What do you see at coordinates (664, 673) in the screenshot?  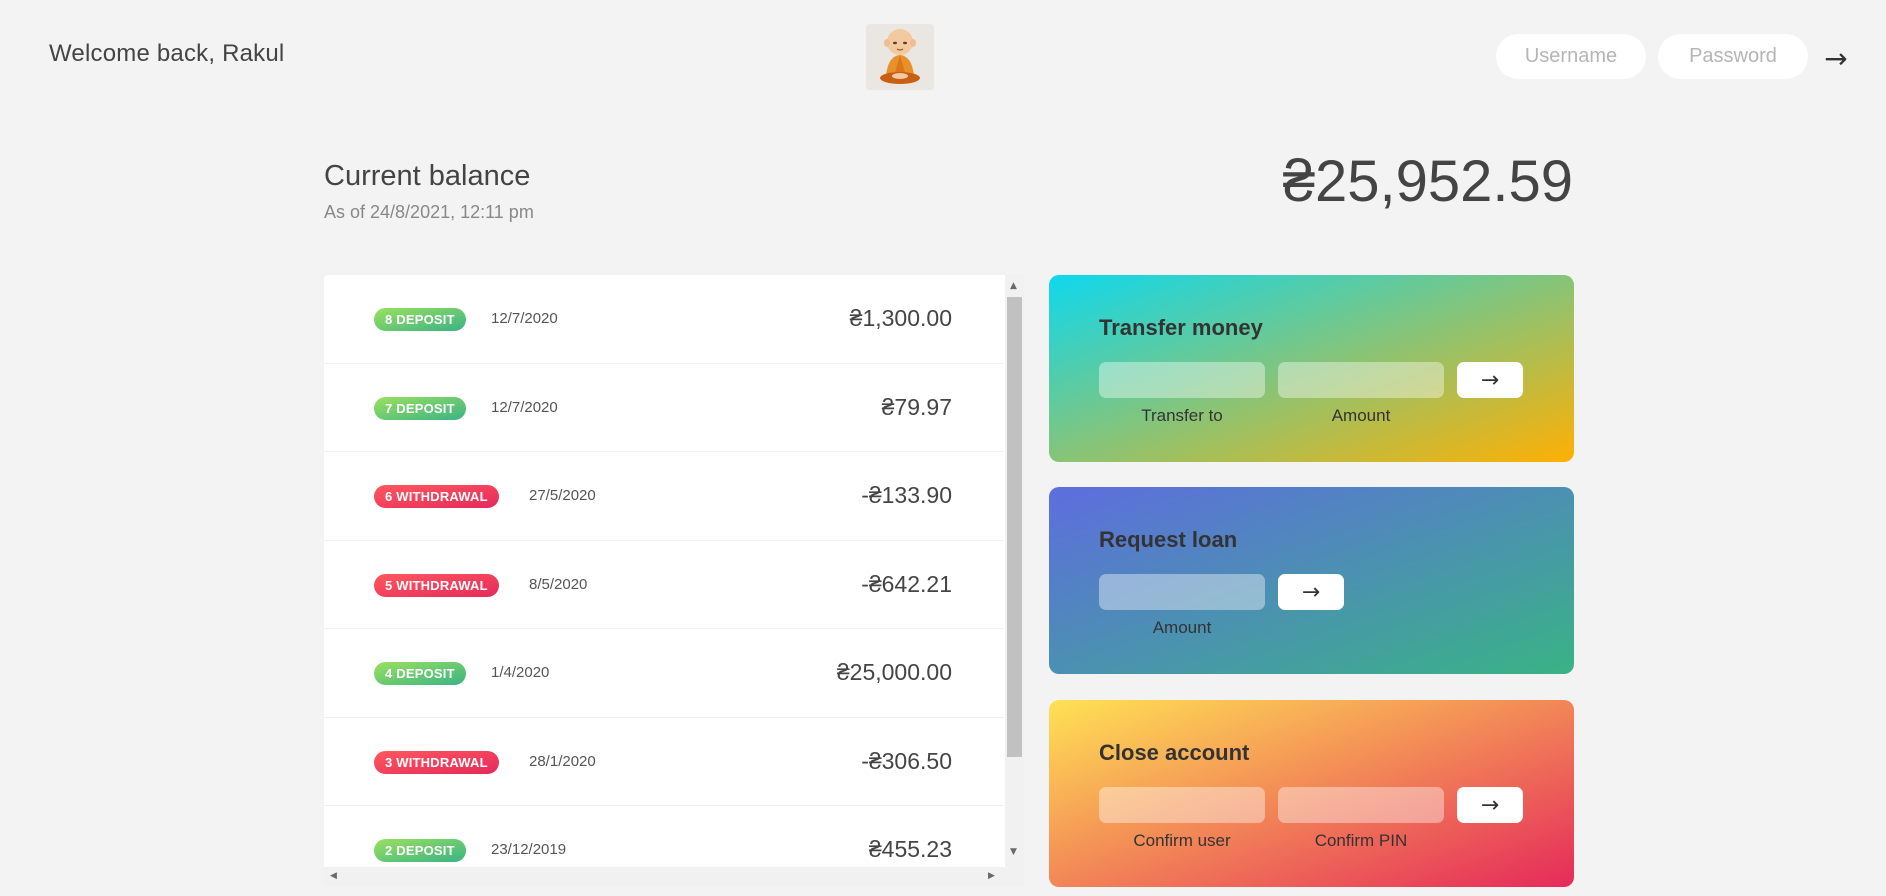 I see `movement-row: 4 DEPOSIT 1/4/2020 ₴25,000.00` at bounding box center [664, 673].